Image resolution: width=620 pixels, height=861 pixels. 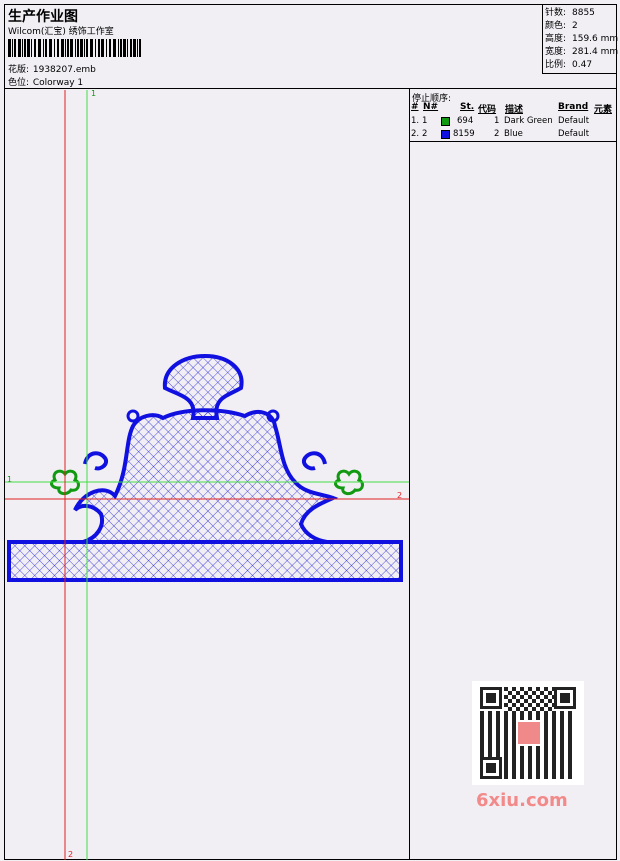 What do you see at coordinates (569, 65) in the screenshot?
I see `stat-scale: 比例: 0.47` at bounding box center [569, 65].